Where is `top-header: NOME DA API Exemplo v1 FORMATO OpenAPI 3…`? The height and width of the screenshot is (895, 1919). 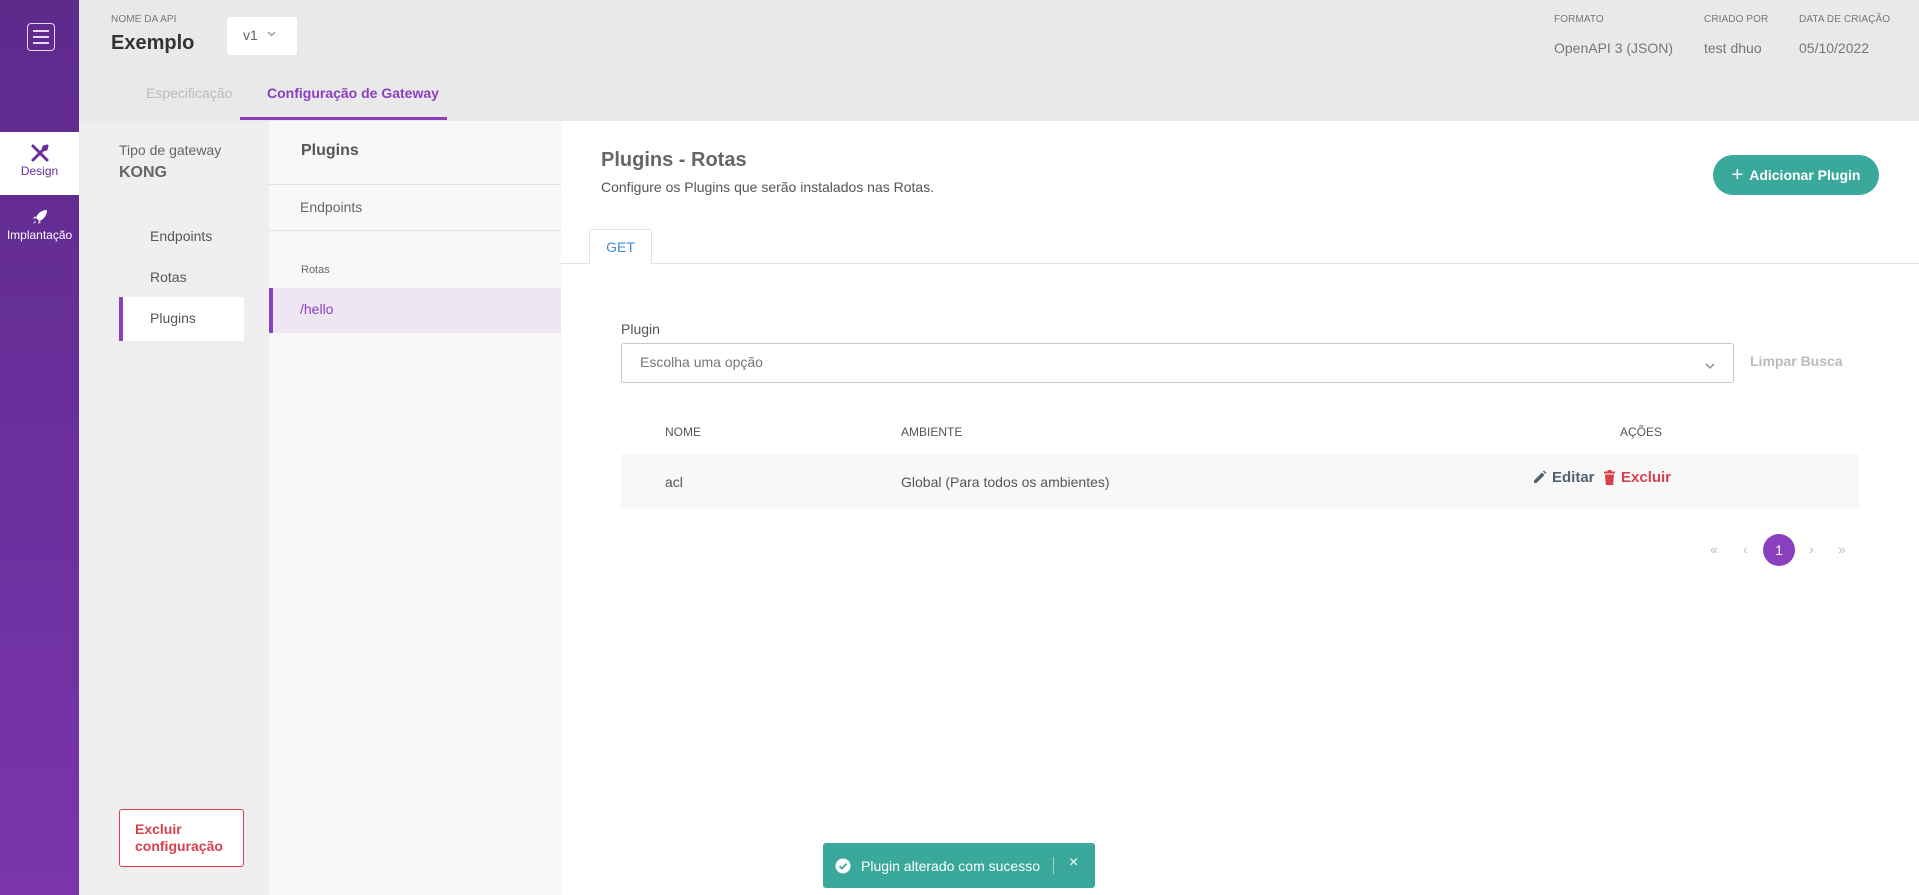
top-header: NOME DA API Exemplo v1 FORMATO OpenAPI 3… is located at coordinates (999, 60).